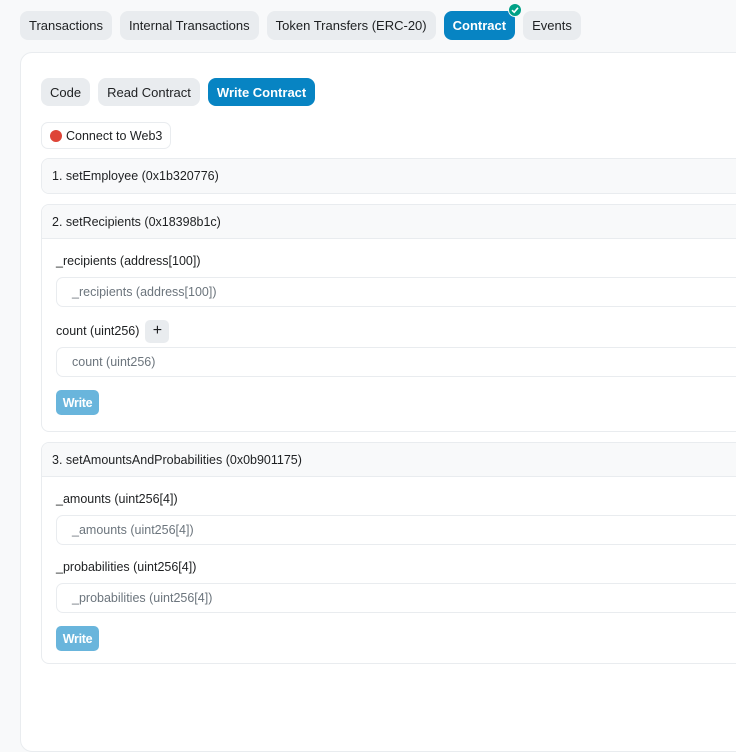  Describe the element at coordinates (396, 499) in the screenshot. I see `param-label: _amounts (uint256[4])` at that location.